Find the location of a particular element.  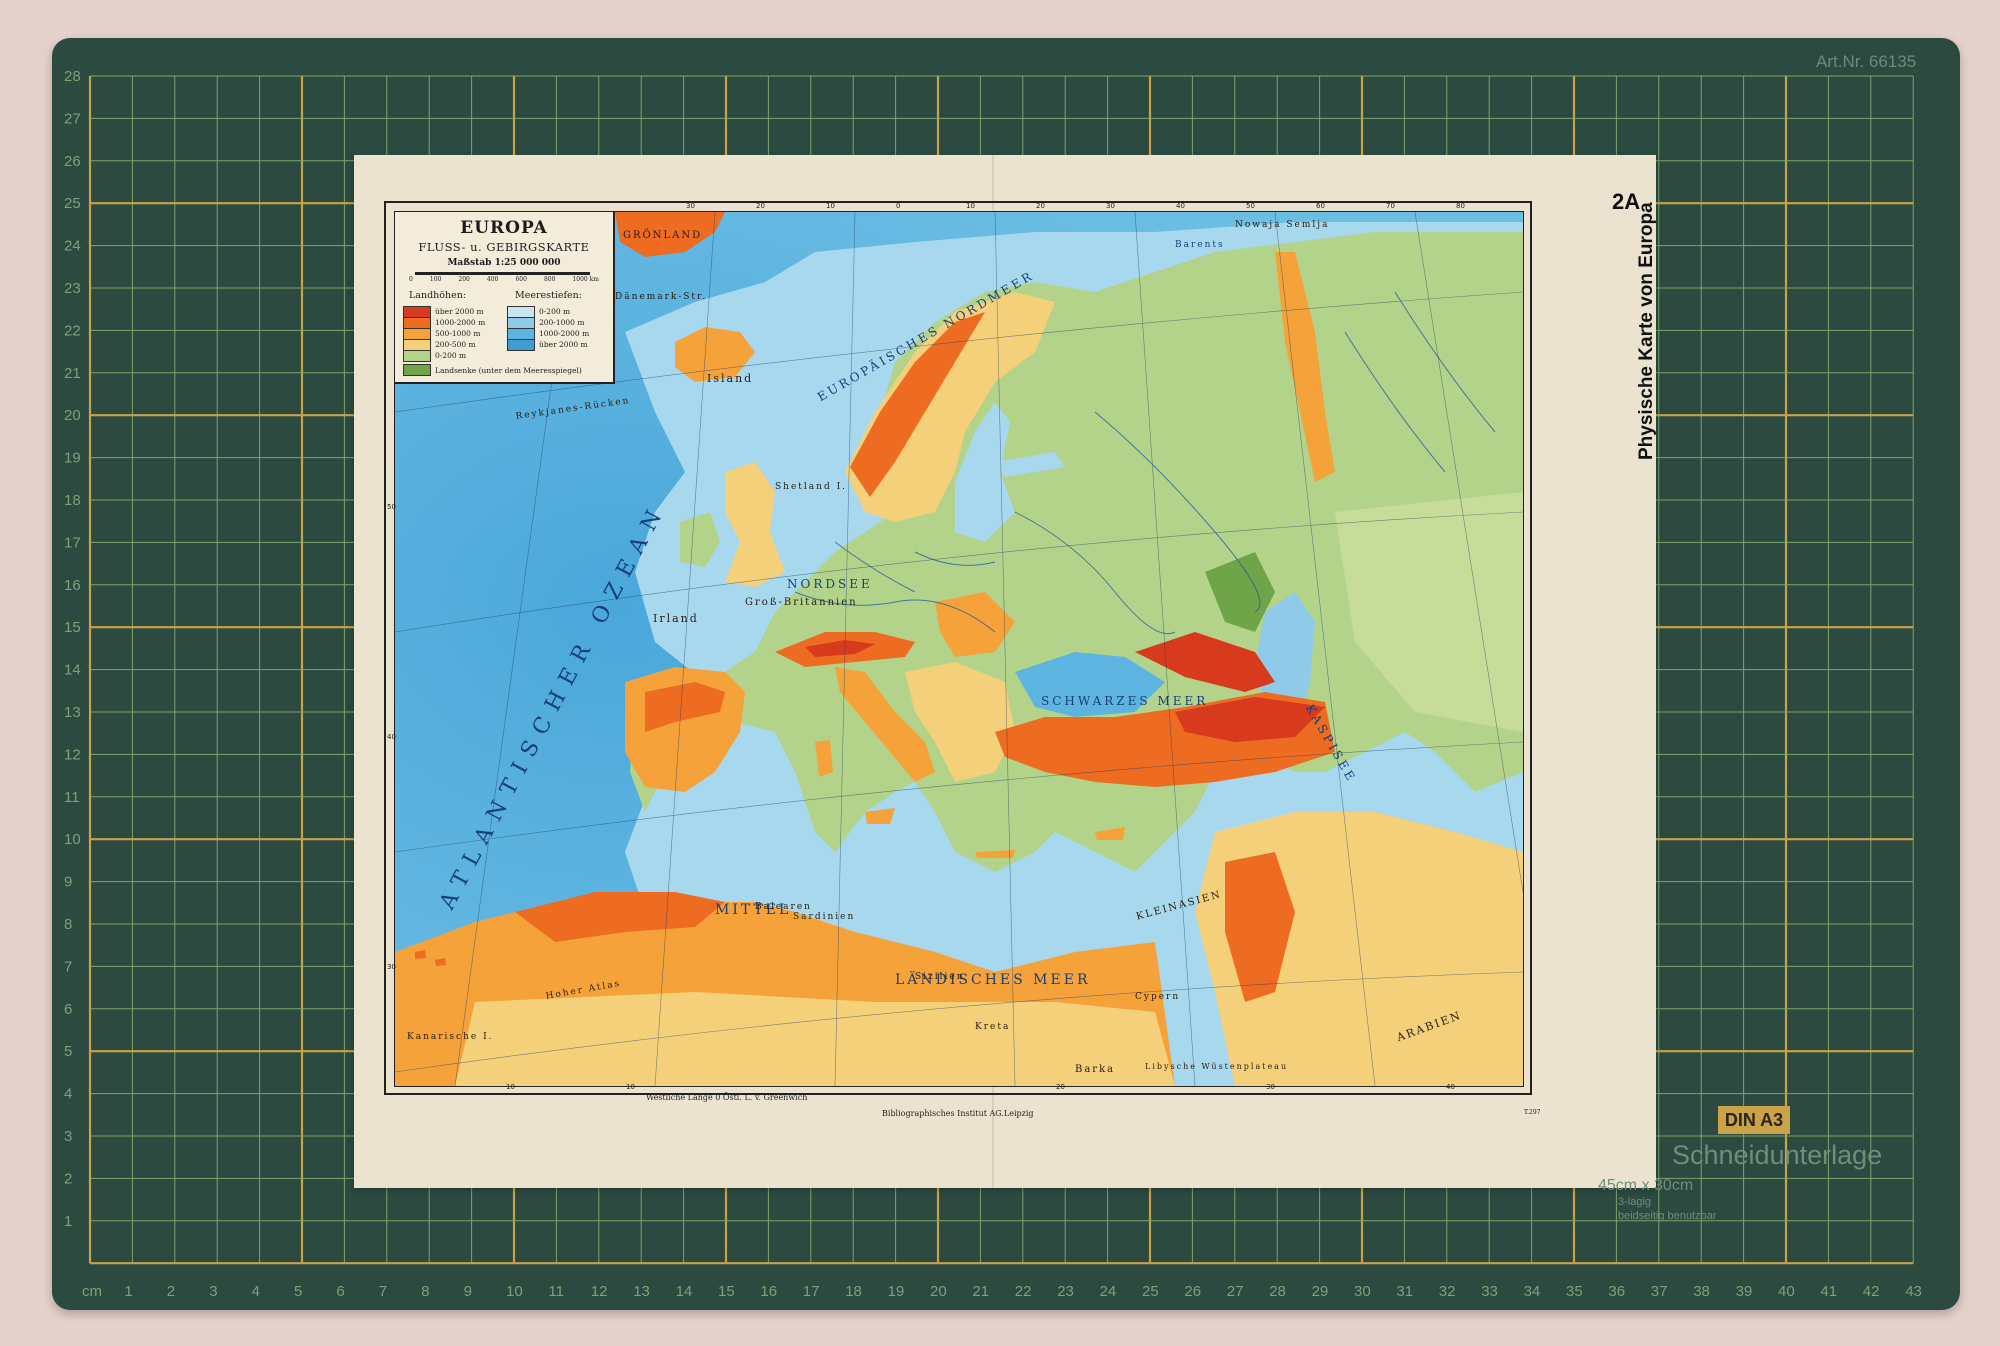

land-legend-row: 1000-2000 m is located at coordinates (444, 322).